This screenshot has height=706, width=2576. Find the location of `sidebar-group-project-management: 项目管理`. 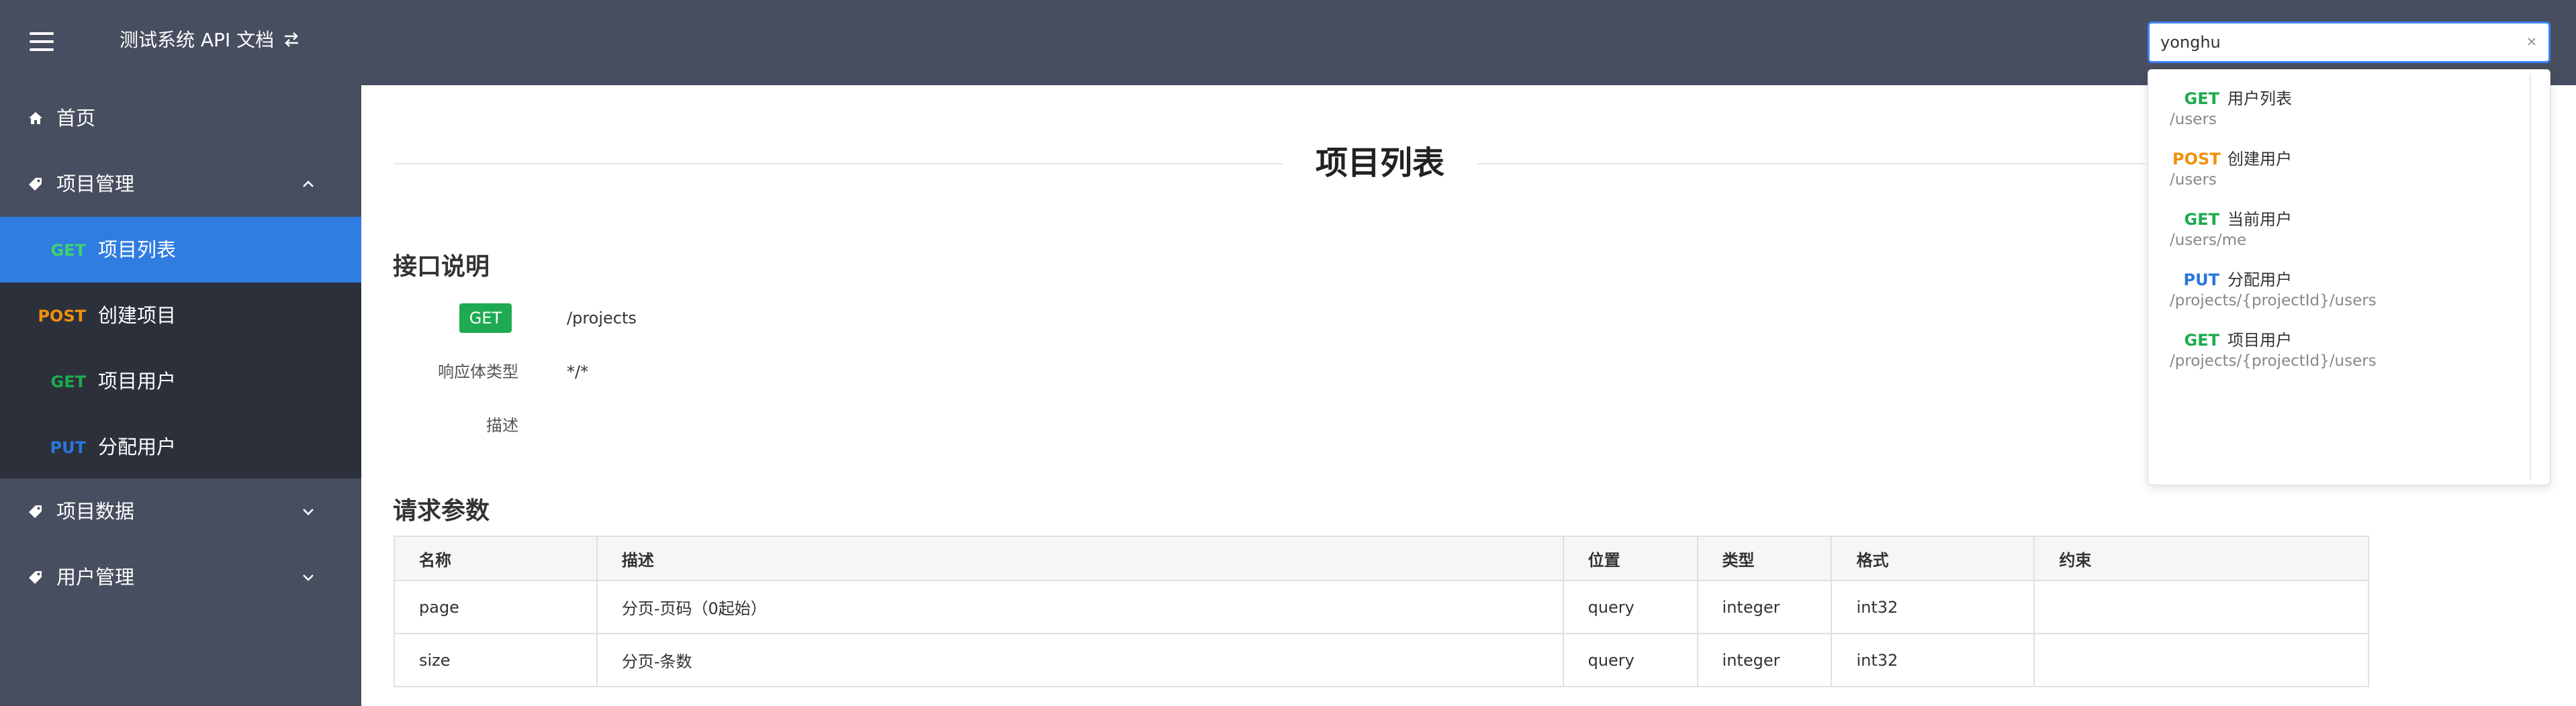

sidebar-group-project-management: 项目管理 is located at coordinates (180, 184).